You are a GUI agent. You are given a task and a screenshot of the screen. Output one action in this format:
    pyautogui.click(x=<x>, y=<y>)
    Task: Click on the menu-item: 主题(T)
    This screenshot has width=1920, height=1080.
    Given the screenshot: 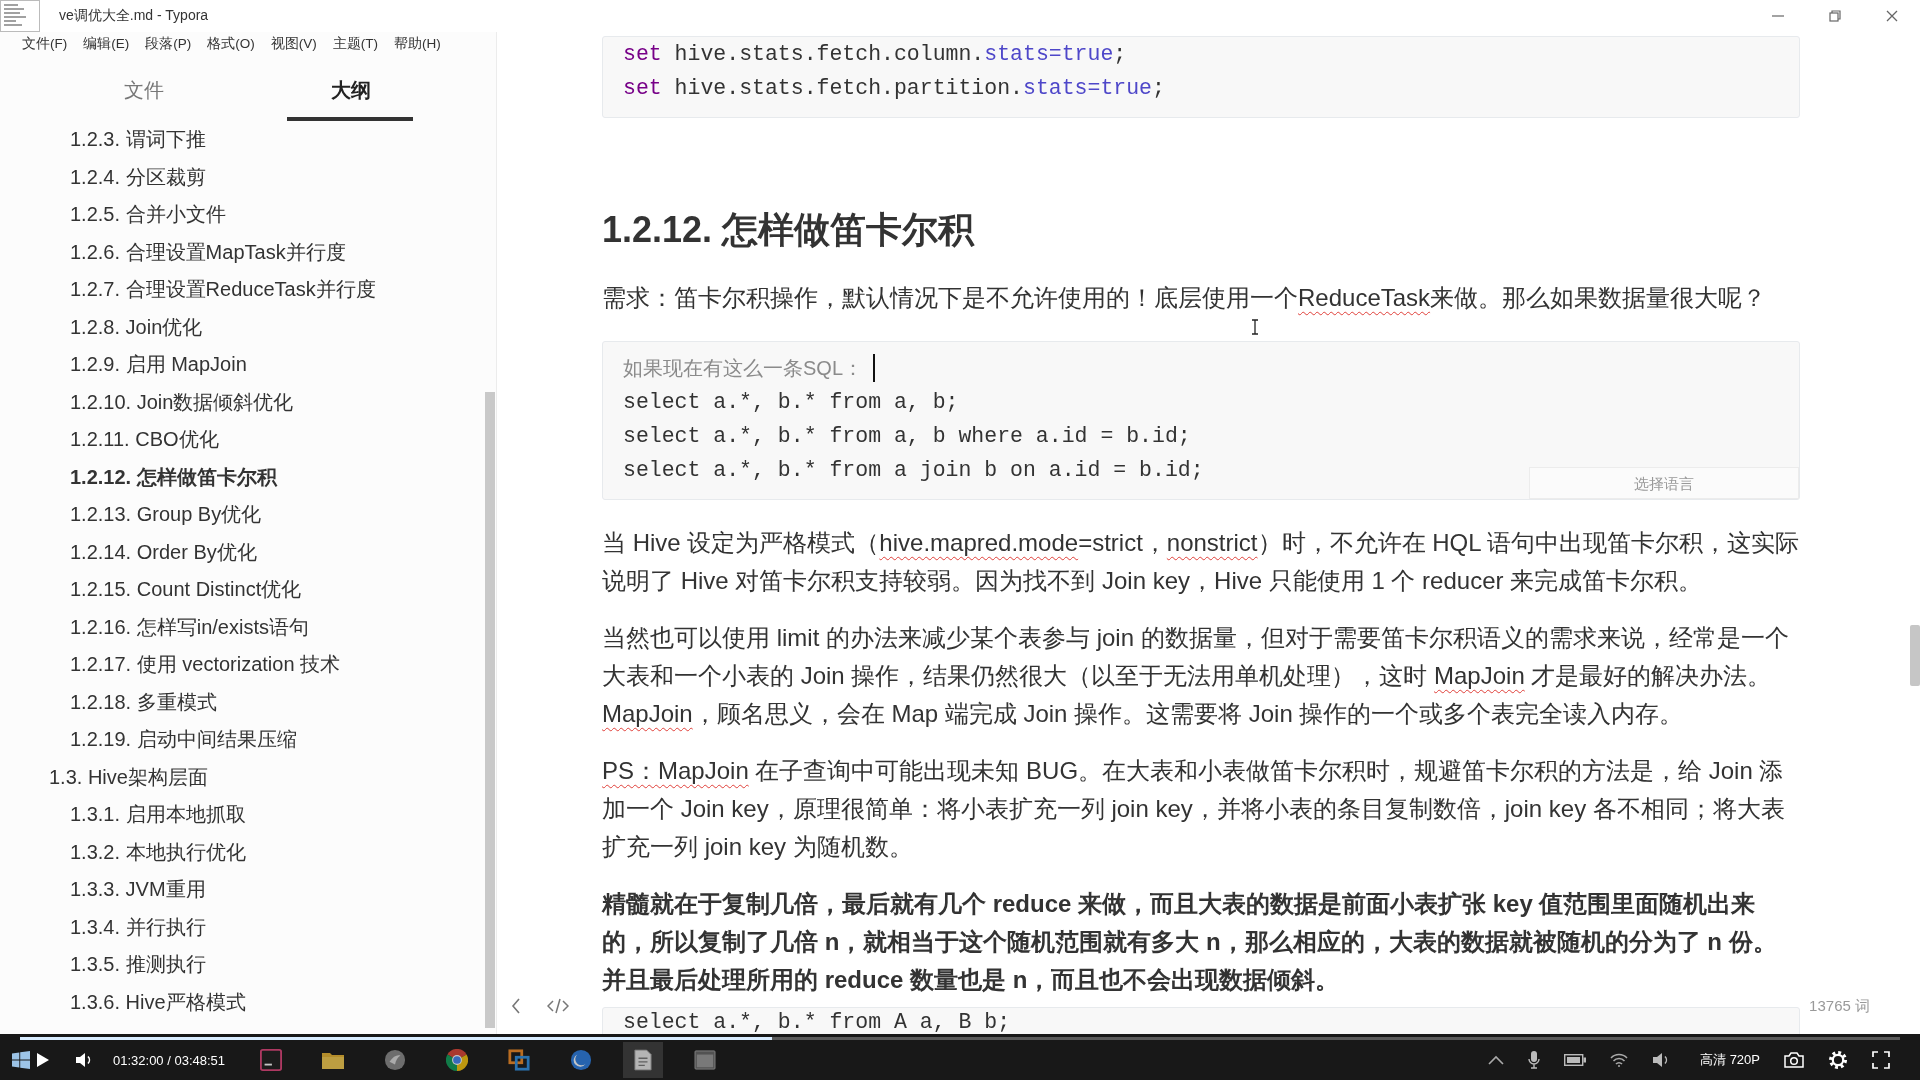 What is the action you would take?
    pyautogui.click(x=355, y=44)
    